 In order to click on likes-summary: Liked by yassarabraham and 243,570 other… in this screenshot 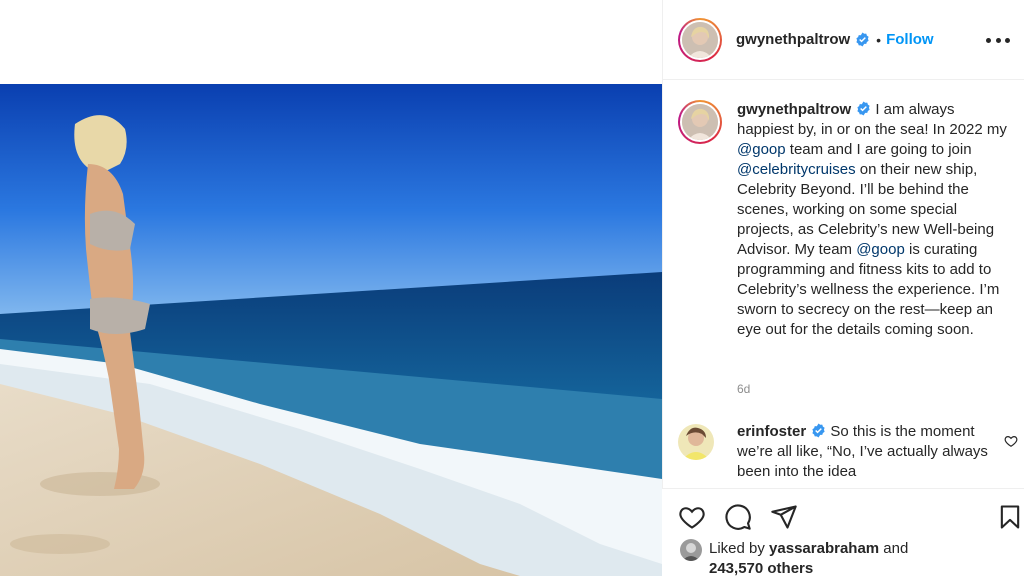, I will do `click(794, 557)`.